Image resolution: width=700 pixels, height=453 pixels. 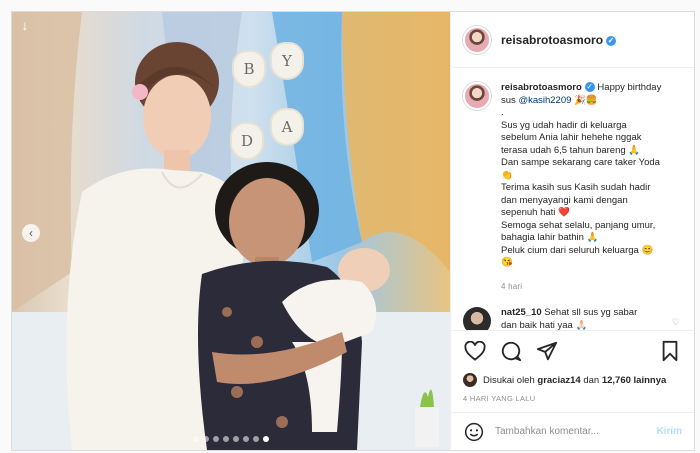 I want to click on carousel-dots, so click(x=231, y=439).